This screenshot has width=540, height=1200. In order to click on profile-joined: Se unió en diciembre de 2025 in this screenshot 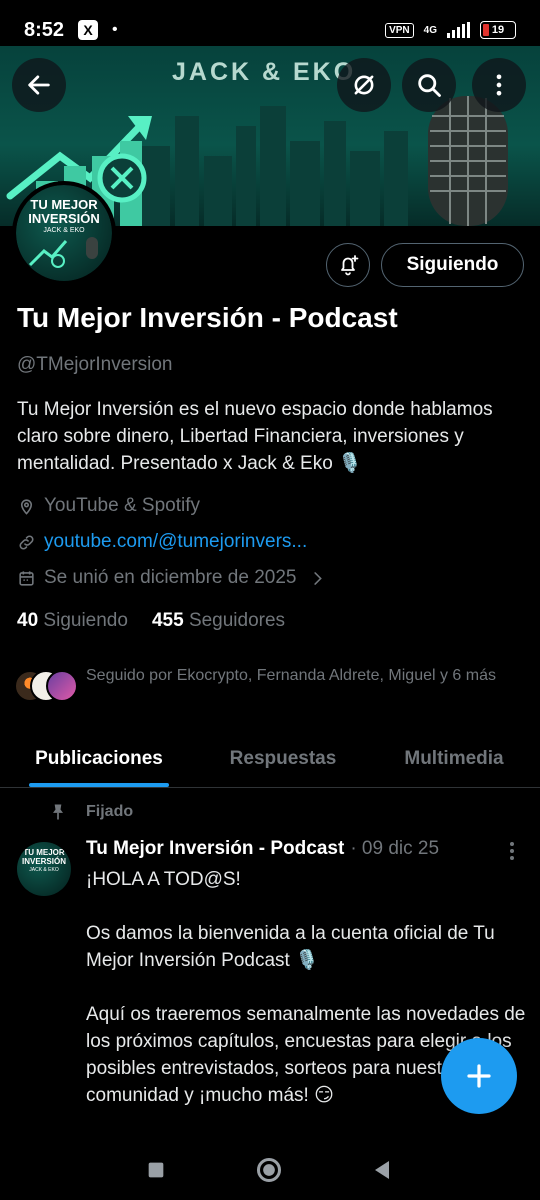, I will do `click(172, 578)`.